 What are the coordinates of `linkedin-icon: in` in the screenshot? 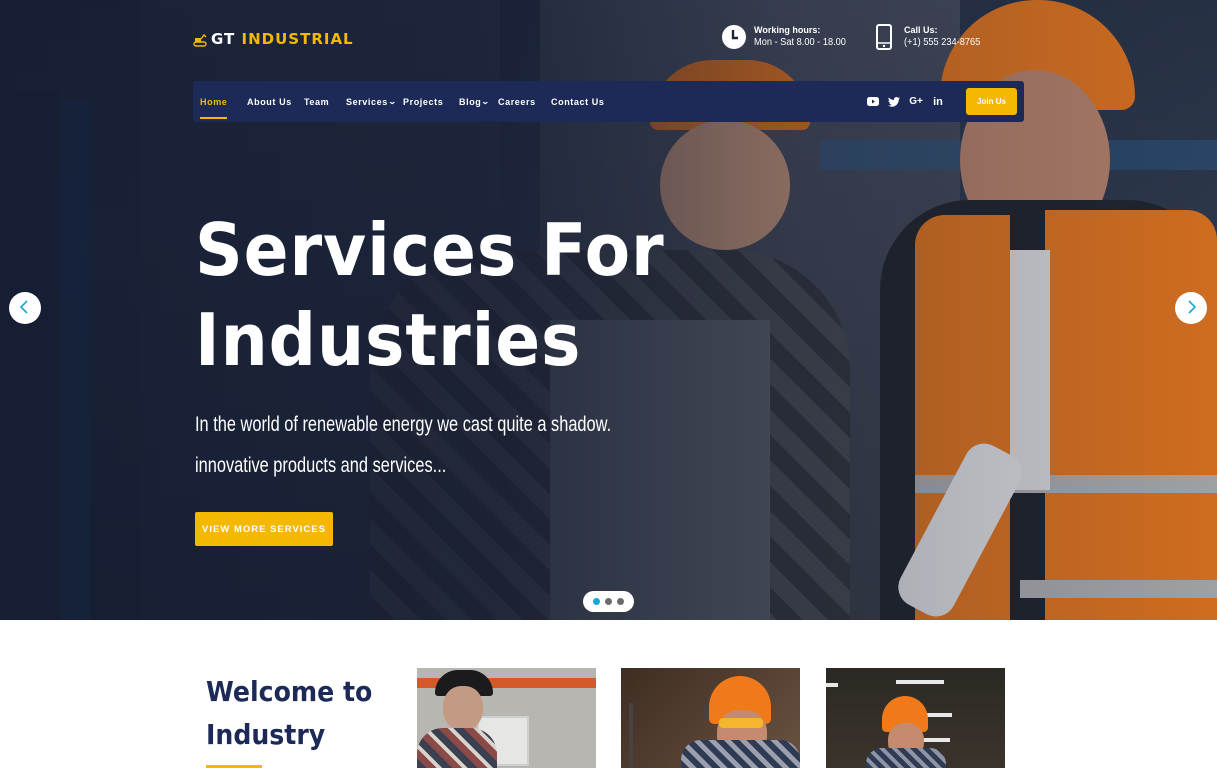 It's located at (938, 101).